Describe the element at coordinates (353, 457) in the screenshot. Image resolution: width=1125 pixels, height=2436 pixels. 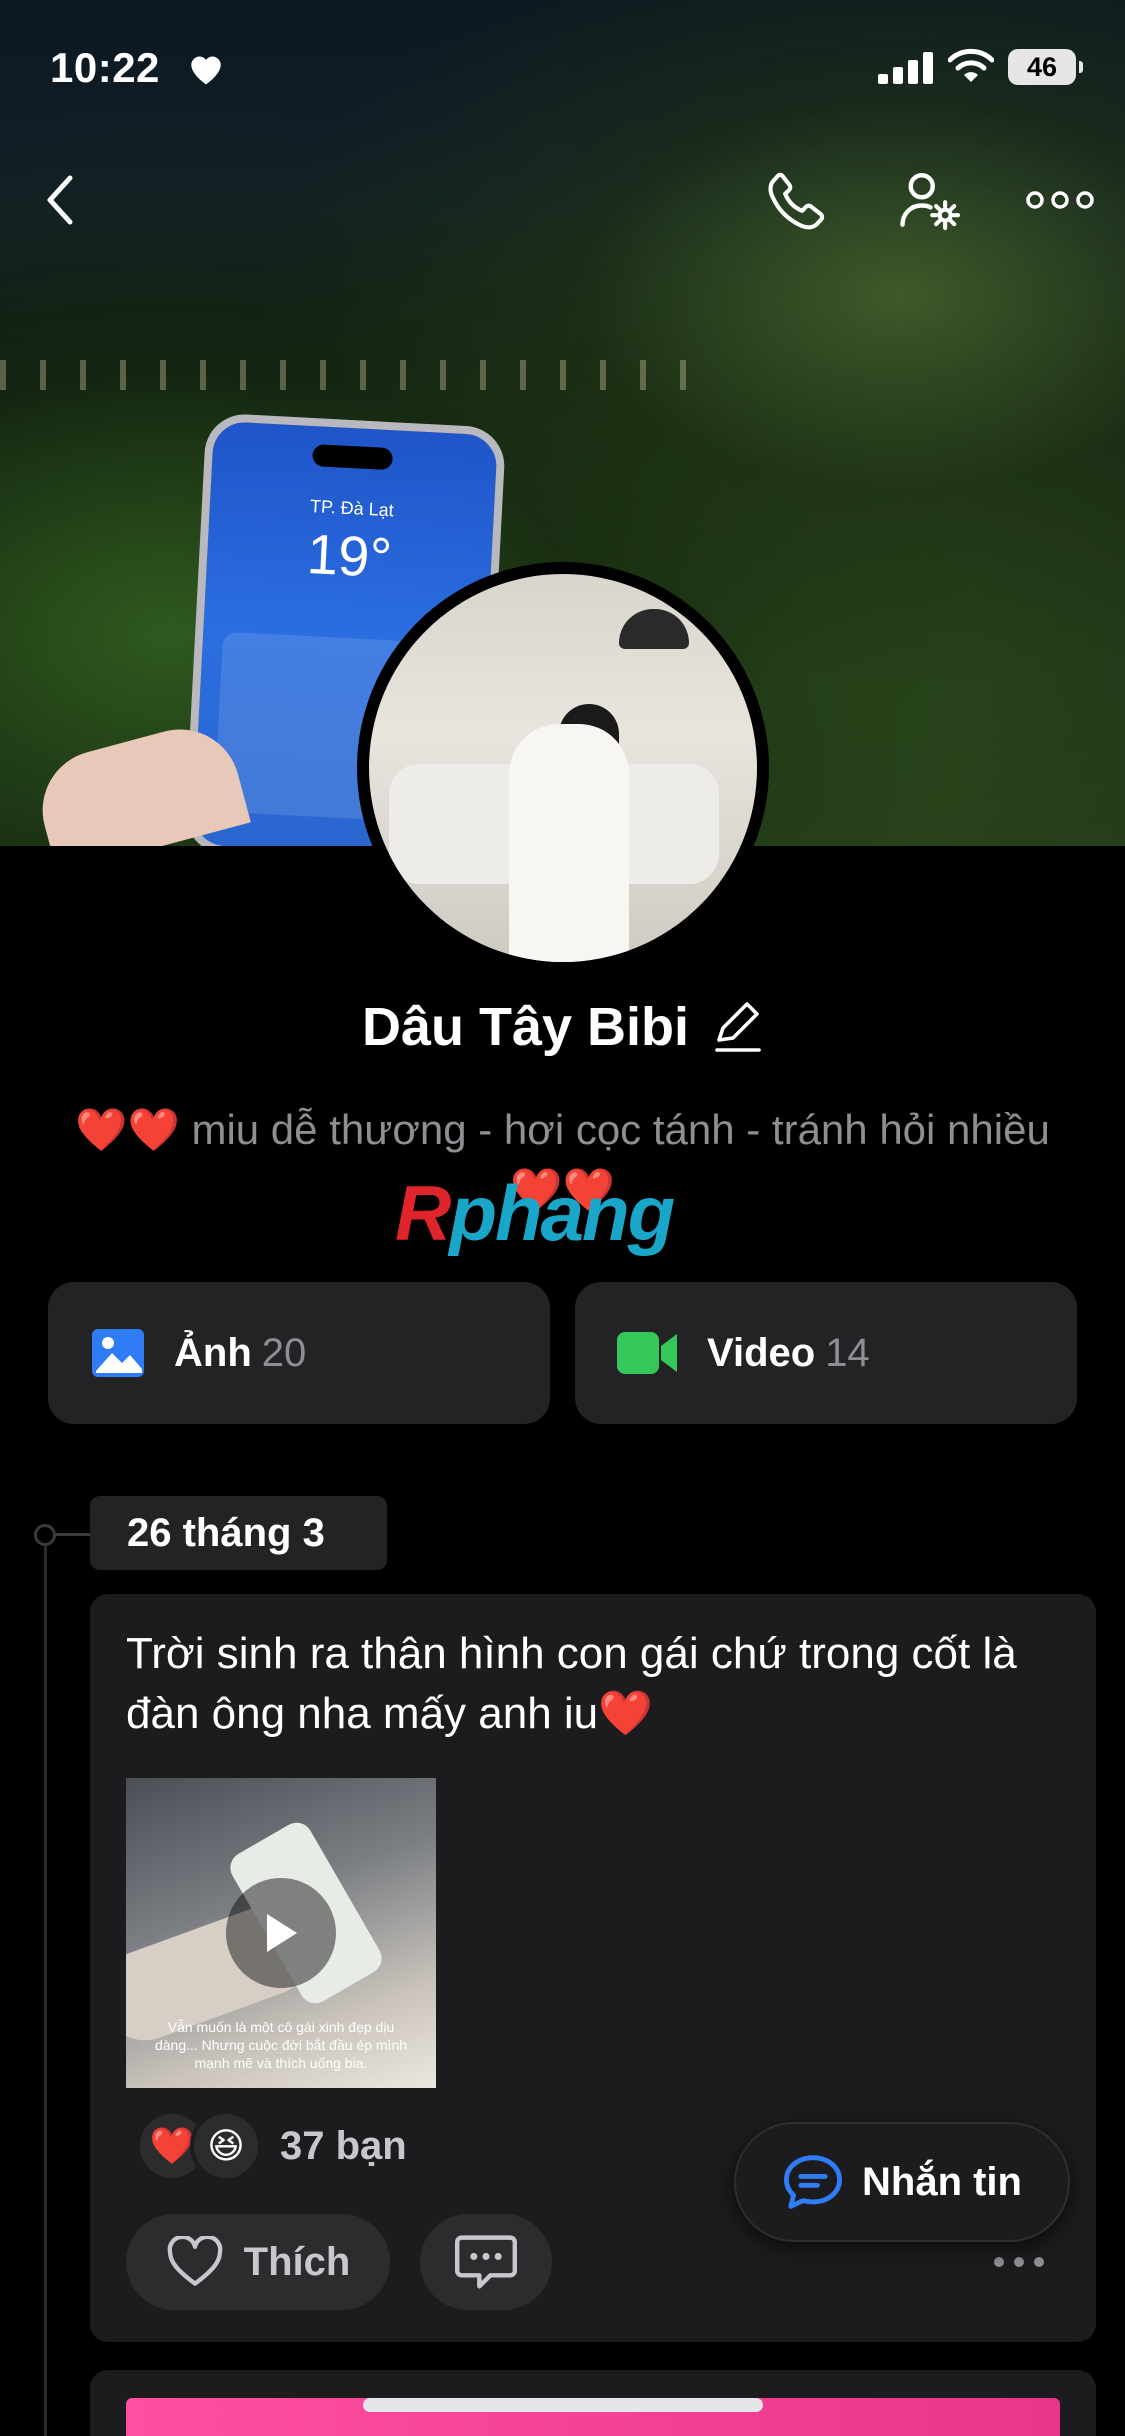
I see `dynamic-island` at that location.